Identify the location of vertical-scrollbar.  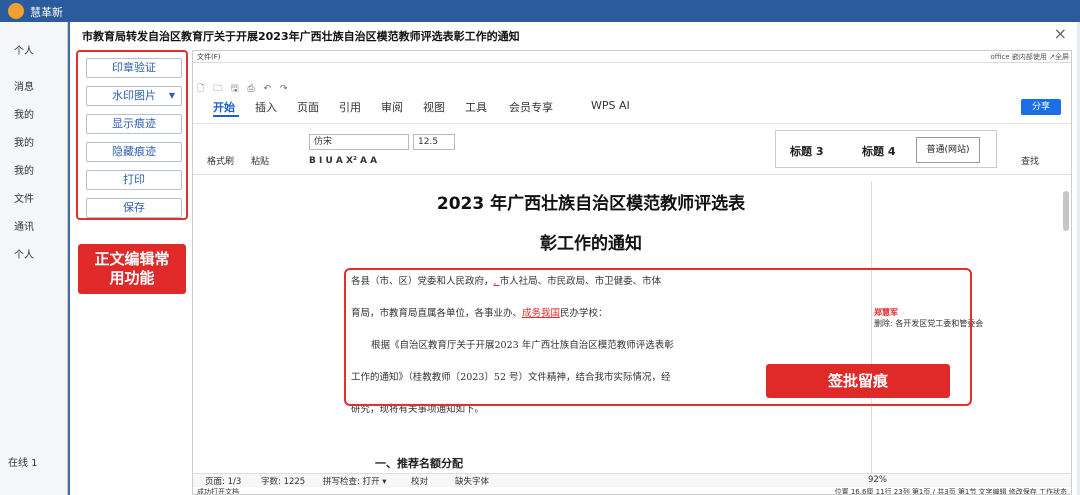
(1066, 211).